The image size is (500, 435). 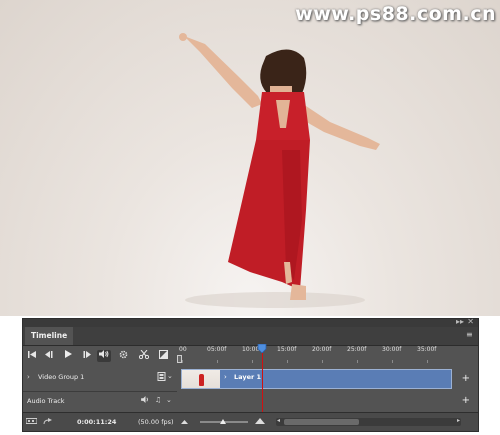 What do you see at coordinates (31, 422) in the screenshot?
I see `render-video-icon` at bounding box center [31, 422].